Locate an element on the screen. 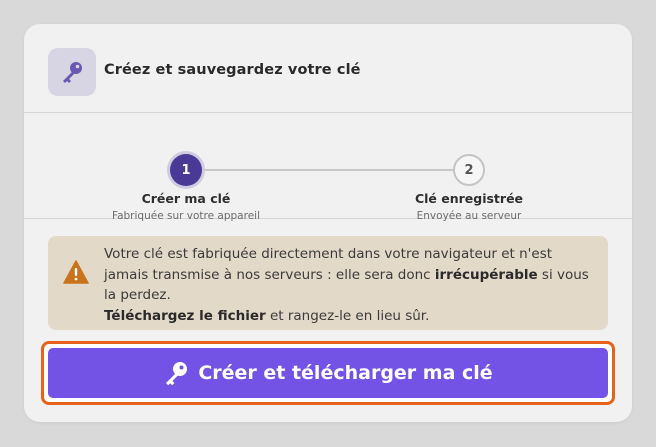 This screenshot has width=656, height=447. key-icon-tile is located at coordinates (72, 72).